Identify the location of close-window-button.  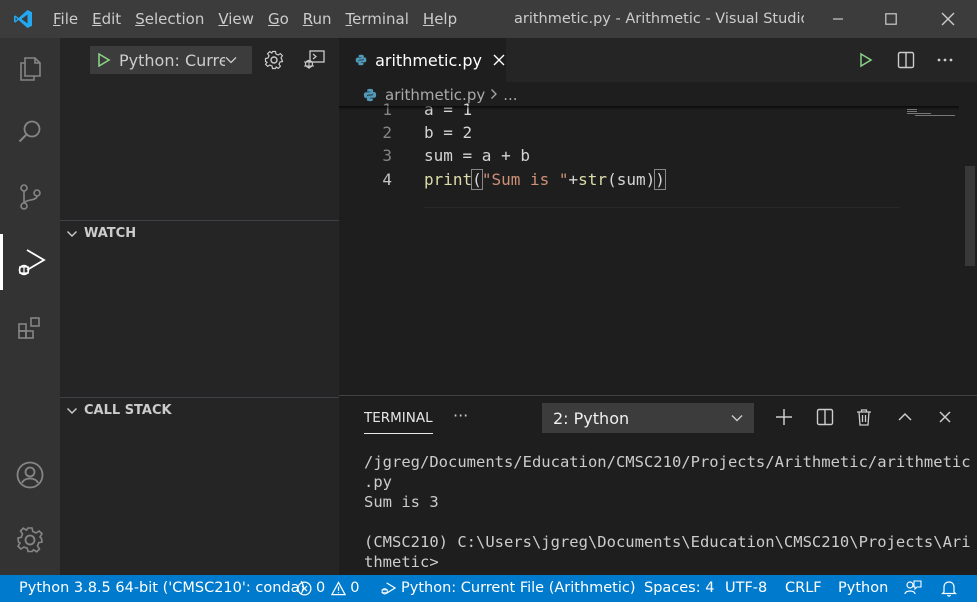
(948, 19).